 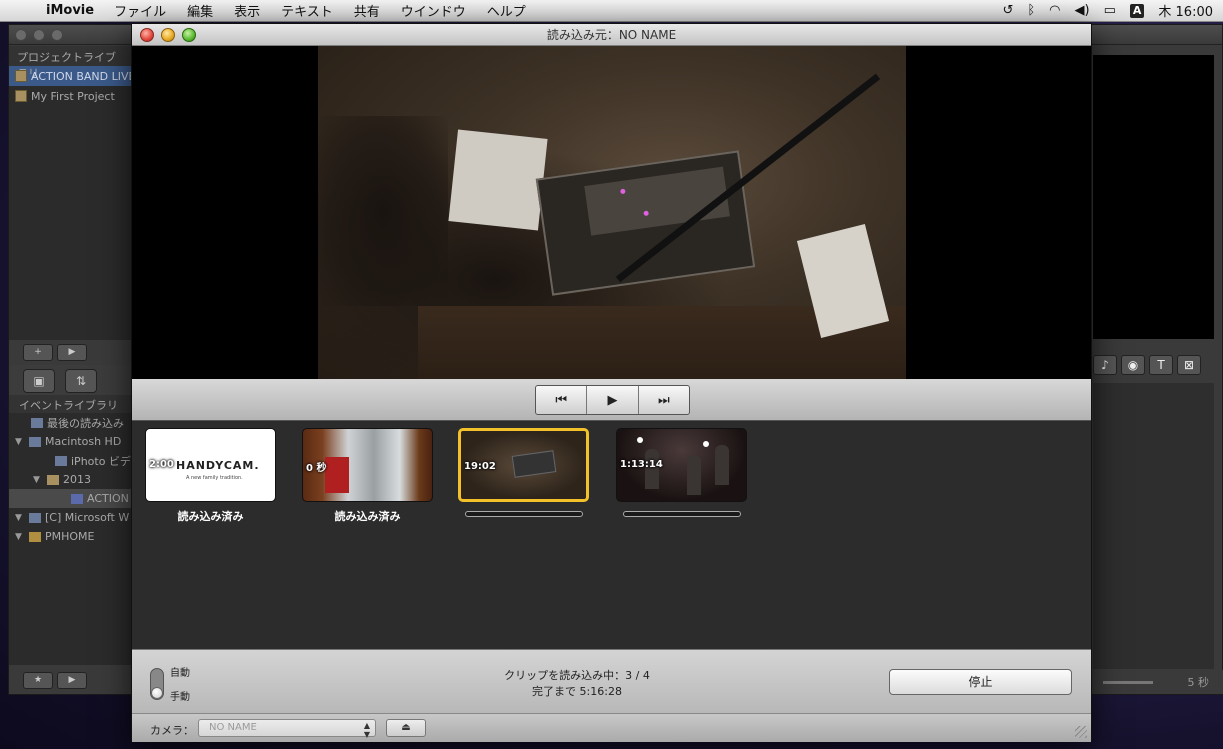 I want to click on transport-buttons: ⏮ ▶ ⏭, so click(x=612, y=400).